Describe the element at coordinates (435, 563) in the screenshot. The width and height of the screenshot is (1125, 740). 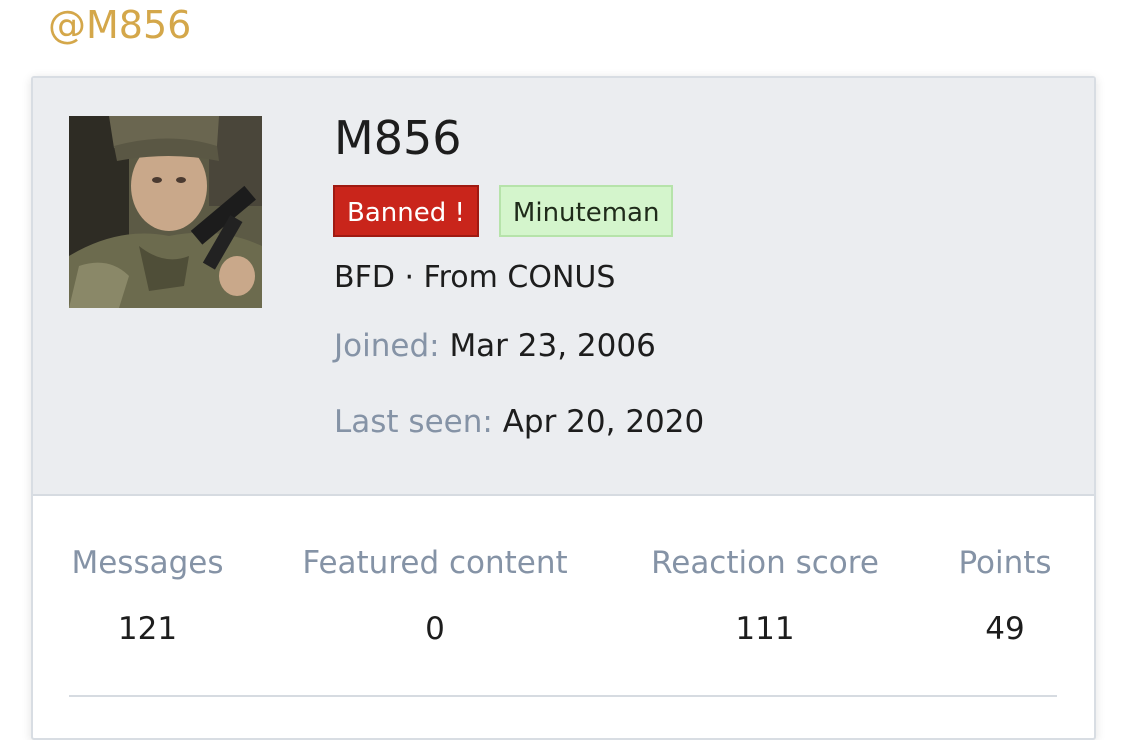
I see `stat-label: Featured content` at that location.